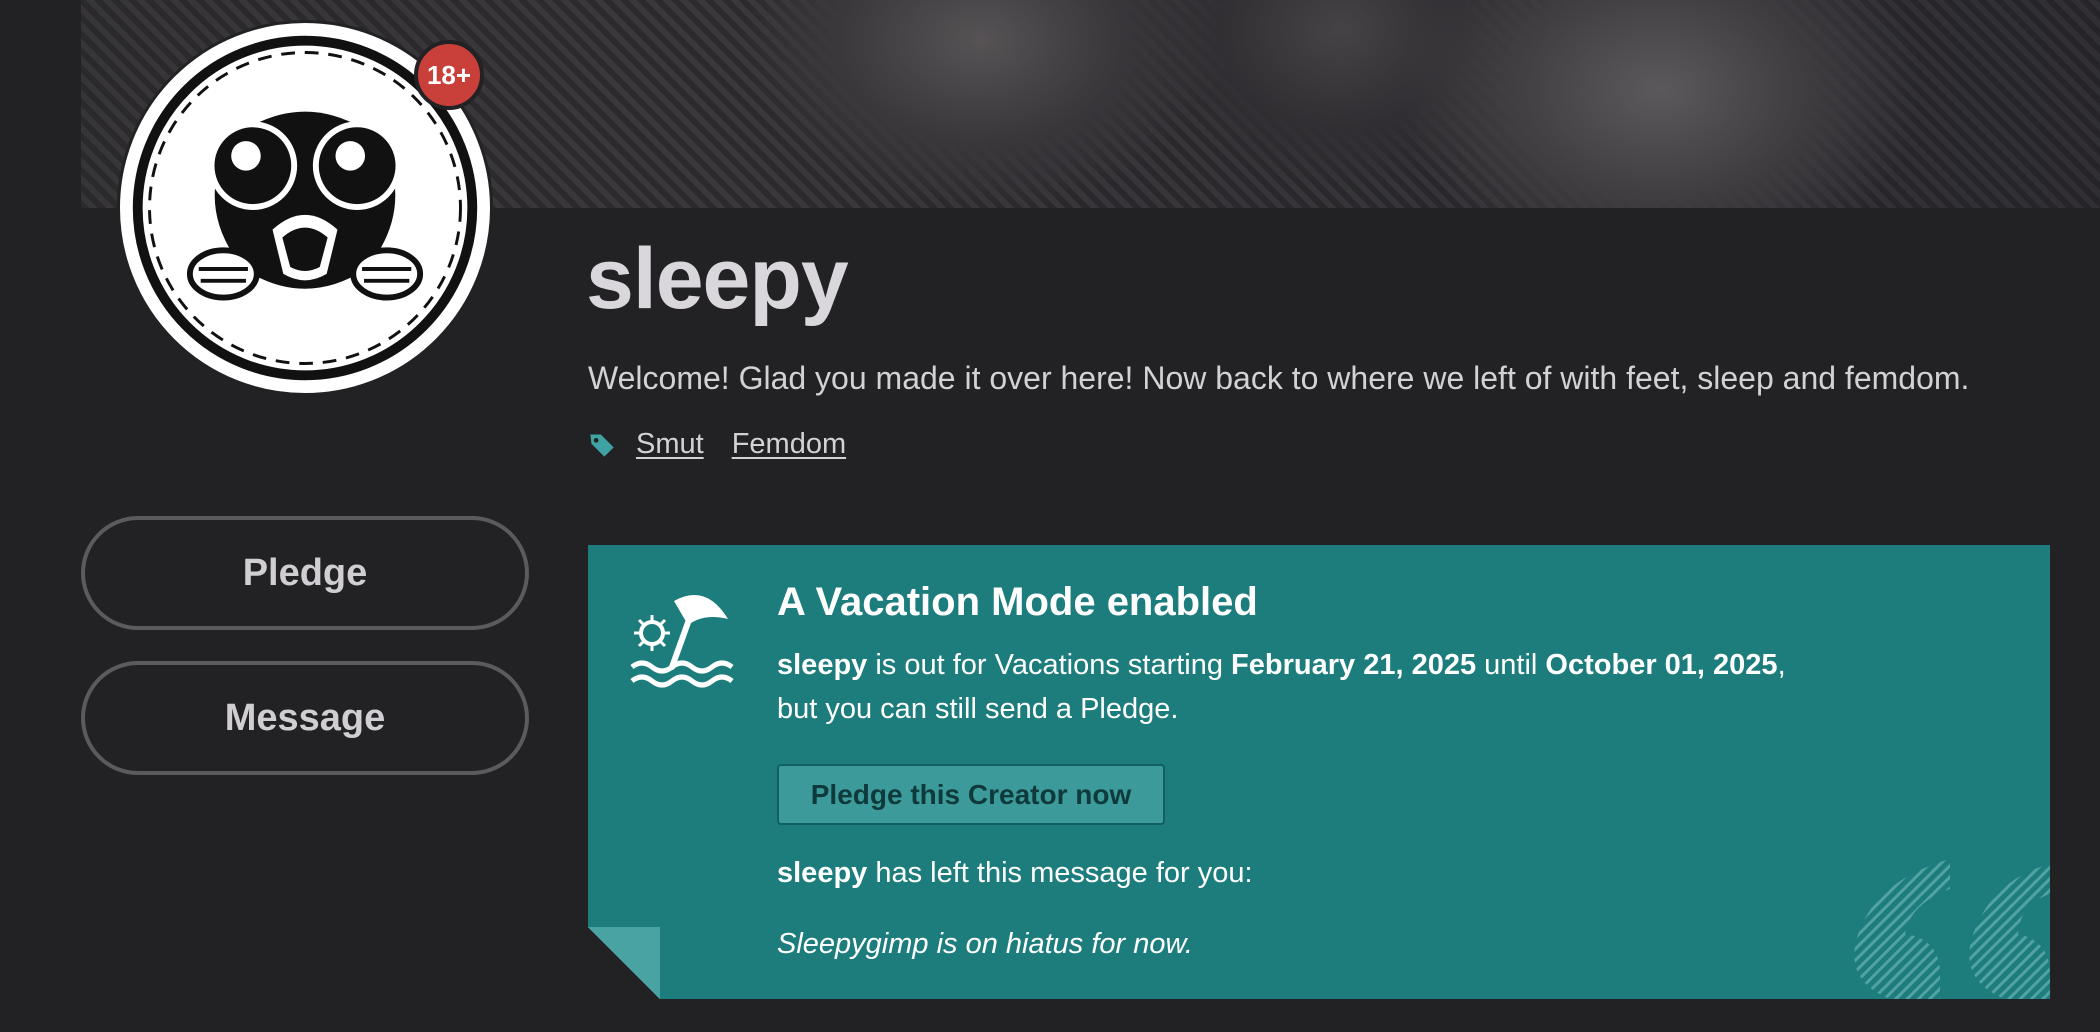 The width and height of the screenshot is (2100, 1032). I want to click on creator-name: sleepy, so click(717, 279).